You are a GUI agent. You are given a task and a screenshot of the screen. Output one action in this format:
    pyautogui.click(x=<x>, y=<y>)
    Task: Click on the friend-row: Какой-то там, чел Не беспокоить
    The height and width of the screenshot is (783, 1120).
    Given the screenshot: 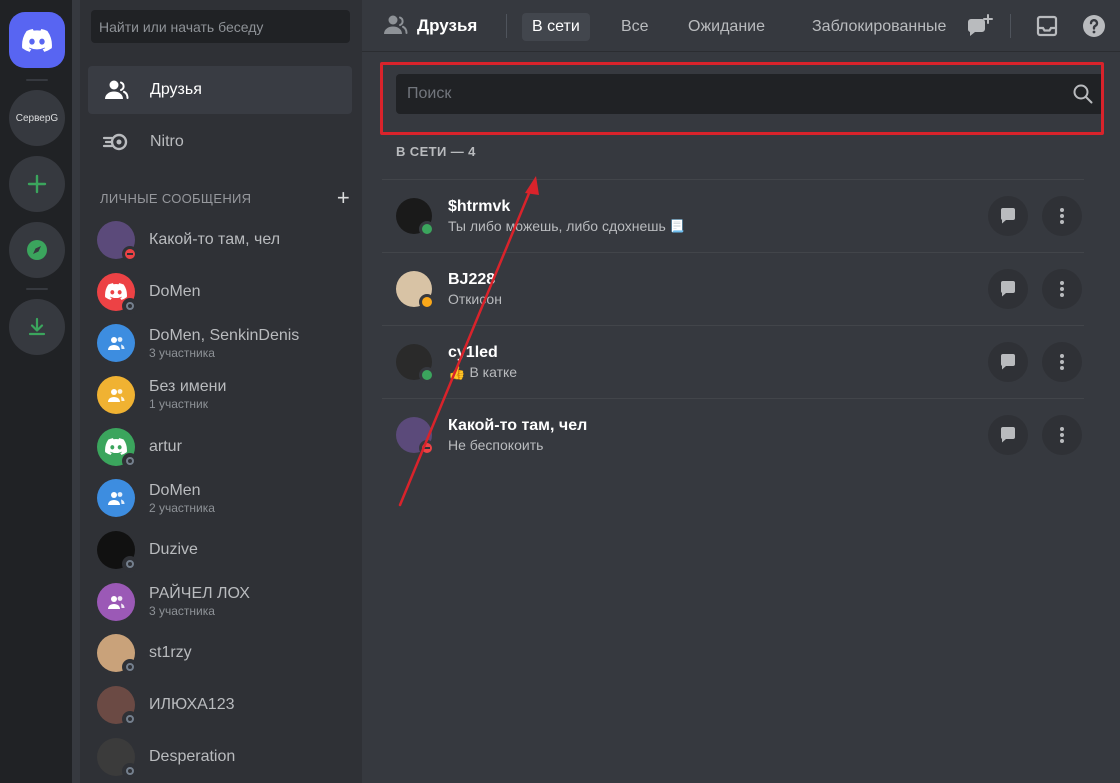 What is the action you would take?
    pyautogui.click(x=733, y=434)
    